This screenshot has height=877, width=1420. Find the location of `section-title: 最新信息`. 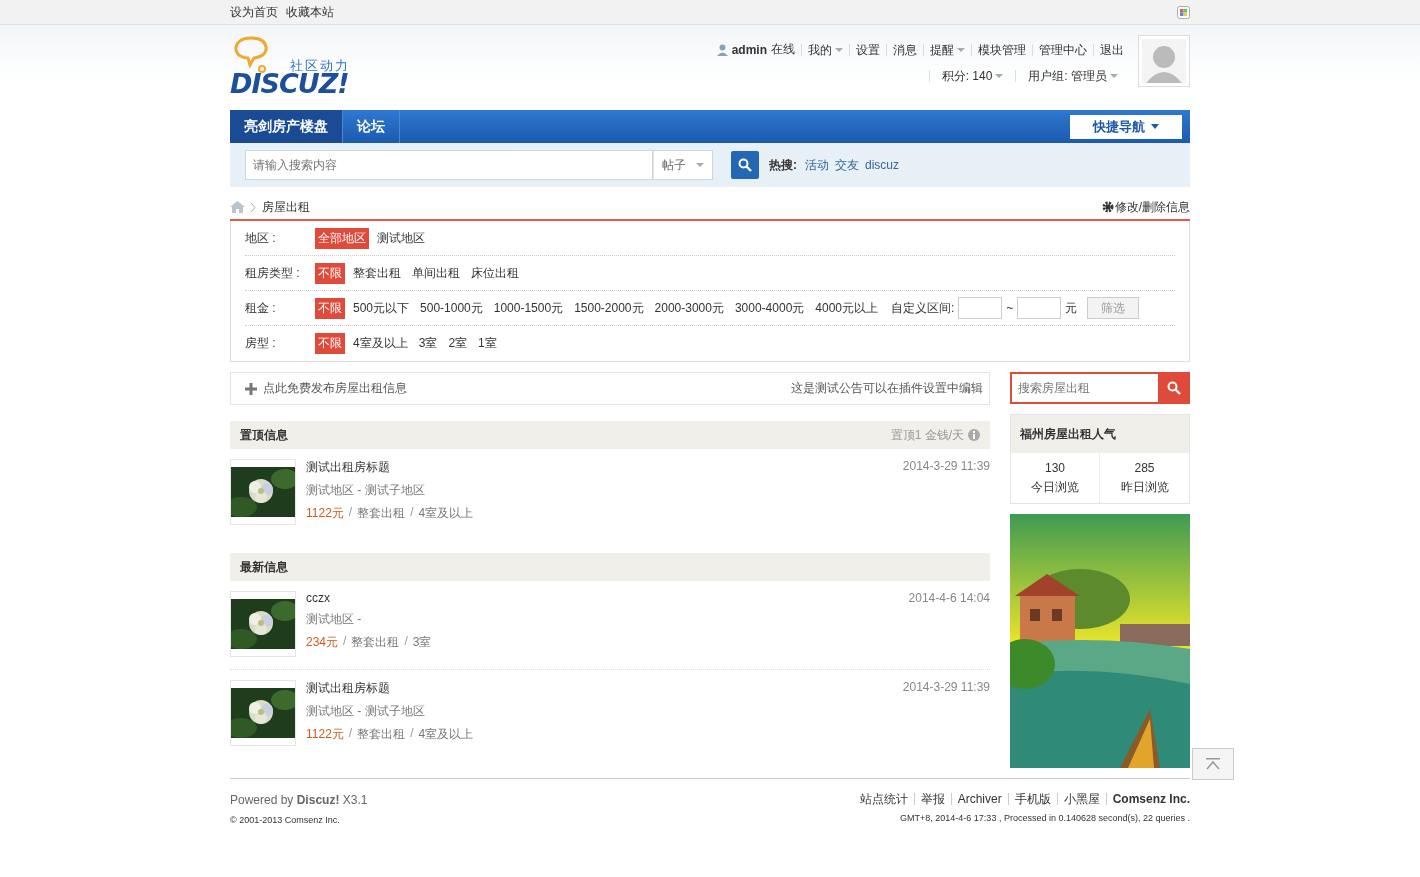

section-title: 最新信息 is located at coordinates (264, 567).